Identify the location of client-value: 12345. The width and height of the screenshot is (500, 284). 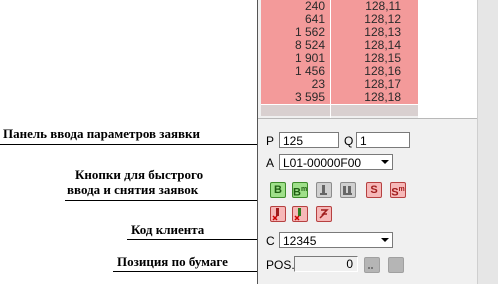
(300, 241).